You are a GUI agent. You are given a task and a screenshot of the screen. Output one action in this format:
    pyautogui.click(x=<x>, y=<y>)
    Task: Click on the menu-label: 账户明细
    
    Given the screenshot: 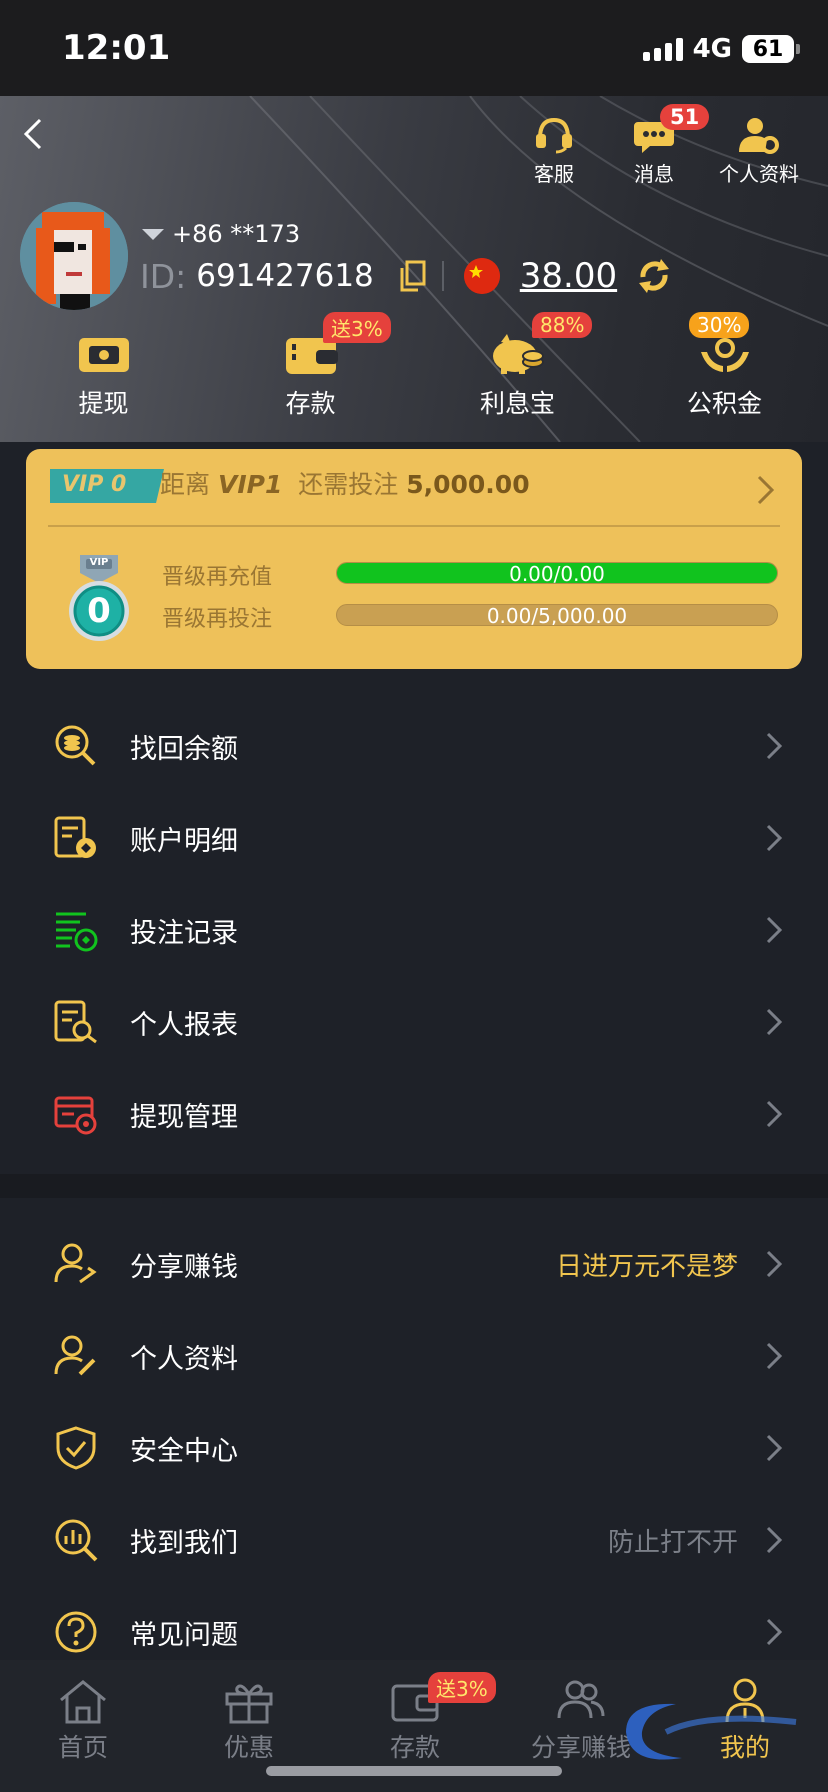 What is the action you would take?
    pyautogui.click(x=184, y=841)
    